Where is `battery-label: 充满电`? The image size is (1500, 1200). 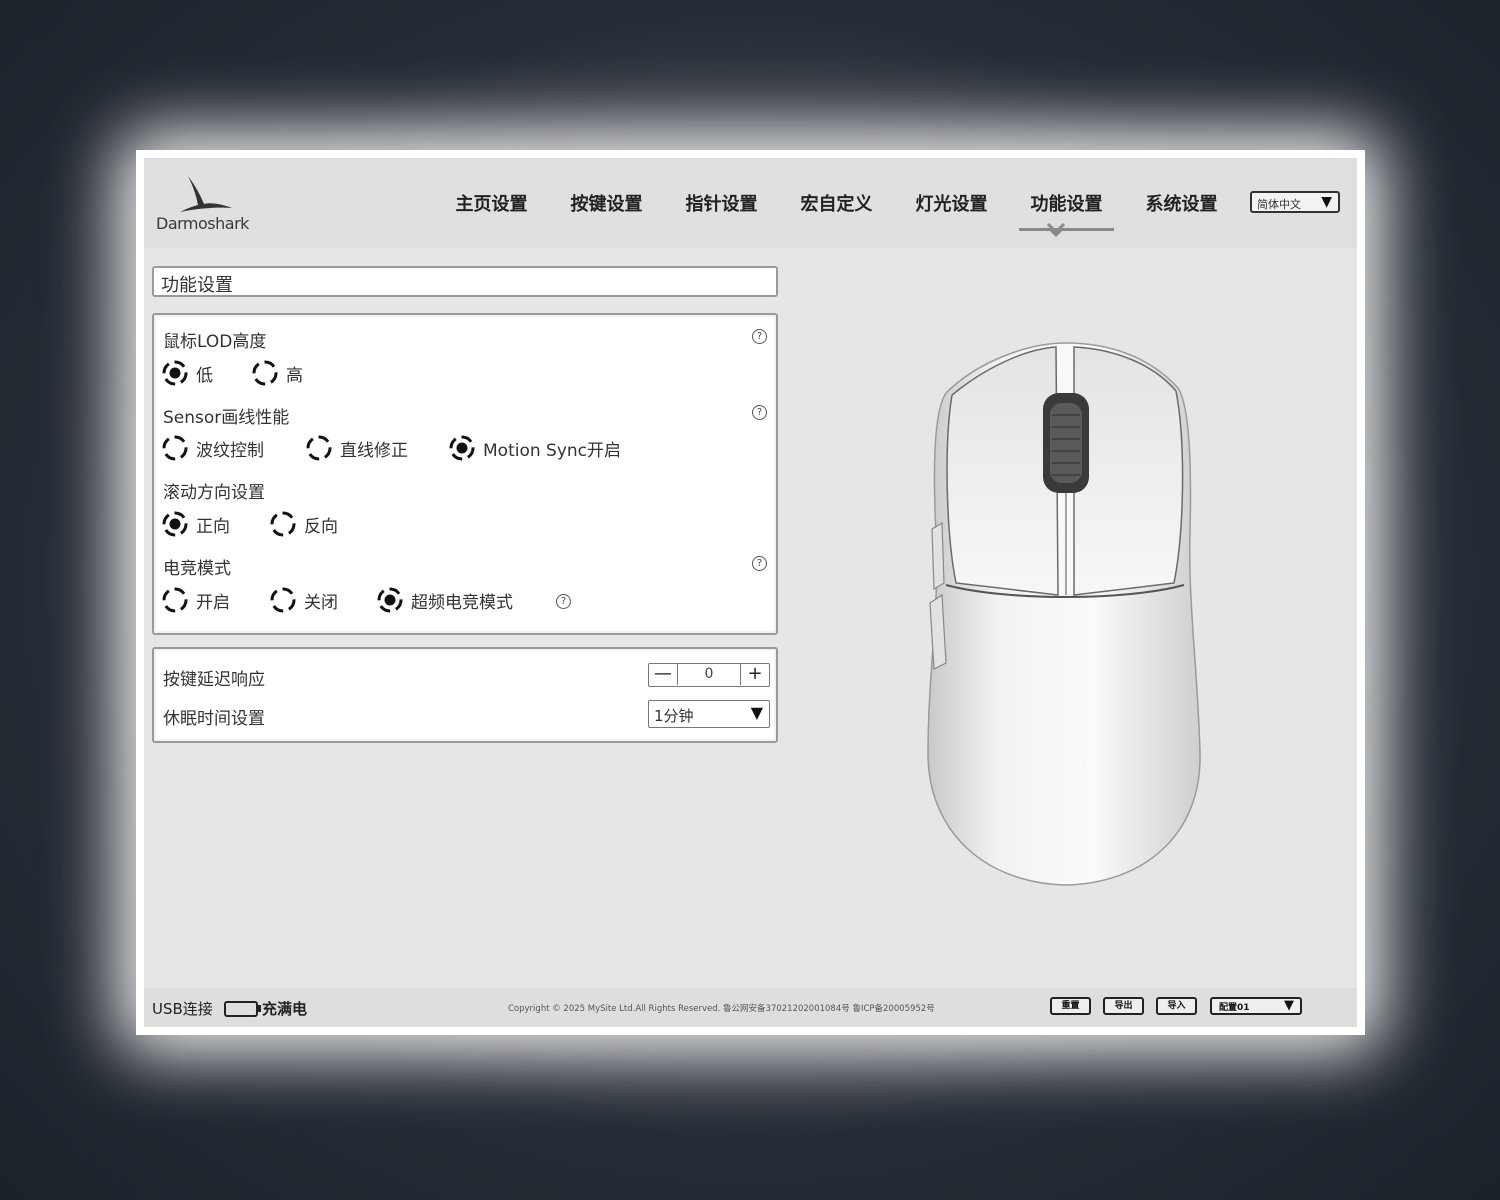 battery-label: 充满电 is located at coordinates (285, 1009).